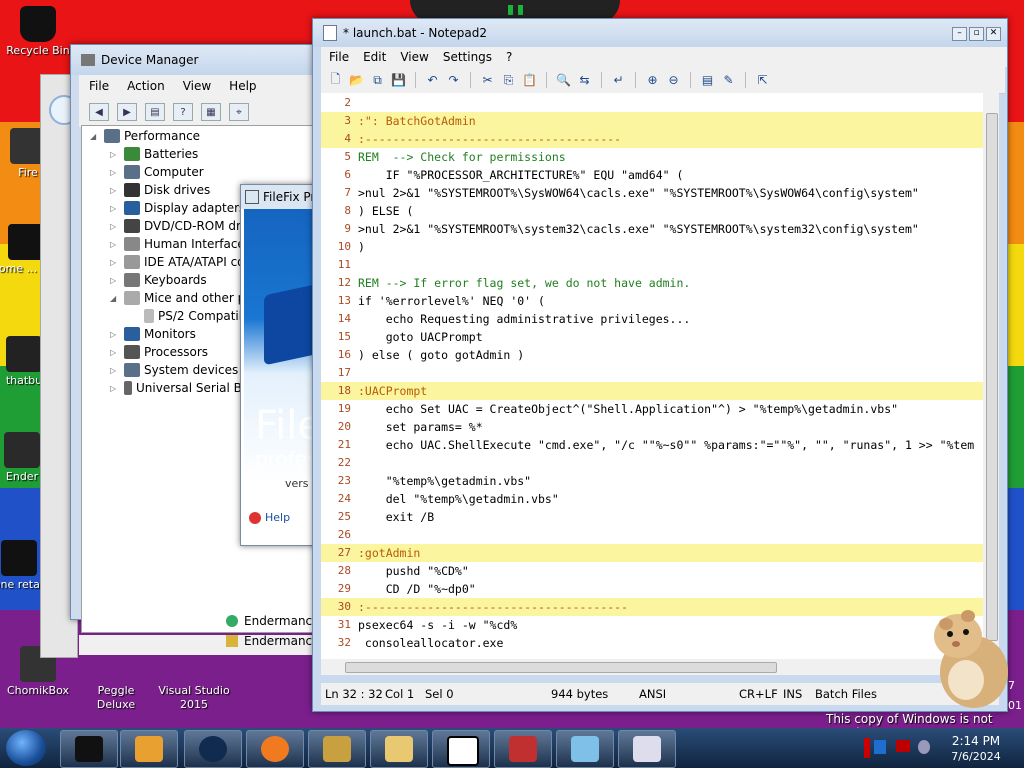 The height and width of the screenshot is (768, 1024). Describe the element at coordinates (432, 80) in the screenshot. I see `undo-icon: ↶` at that location.